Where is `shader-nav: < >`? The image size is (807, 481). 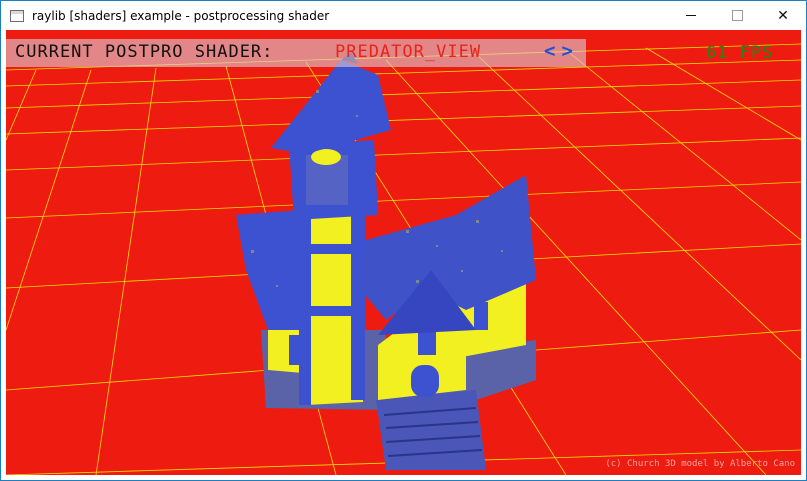 shader-nav: < > is located at coordinates (558, 51).